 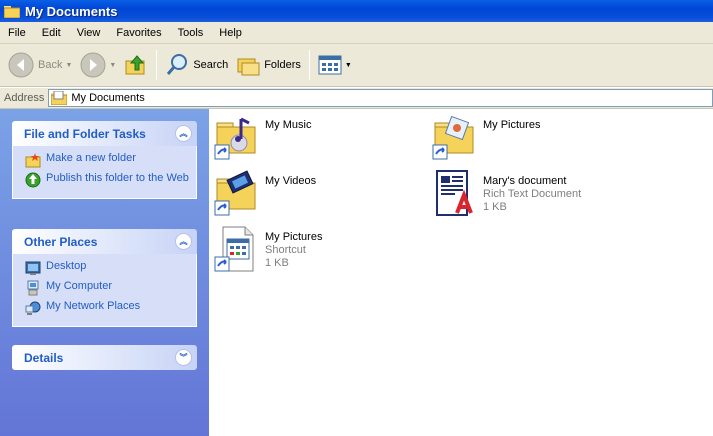 I want to click on item-name: My Music, so click(x=288, y=125).